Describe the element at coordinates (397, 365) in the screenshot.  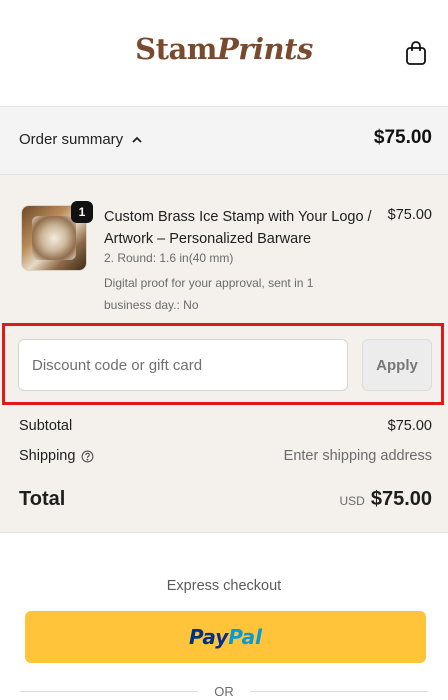
I see `apply-discount-button: Apply` at that location.